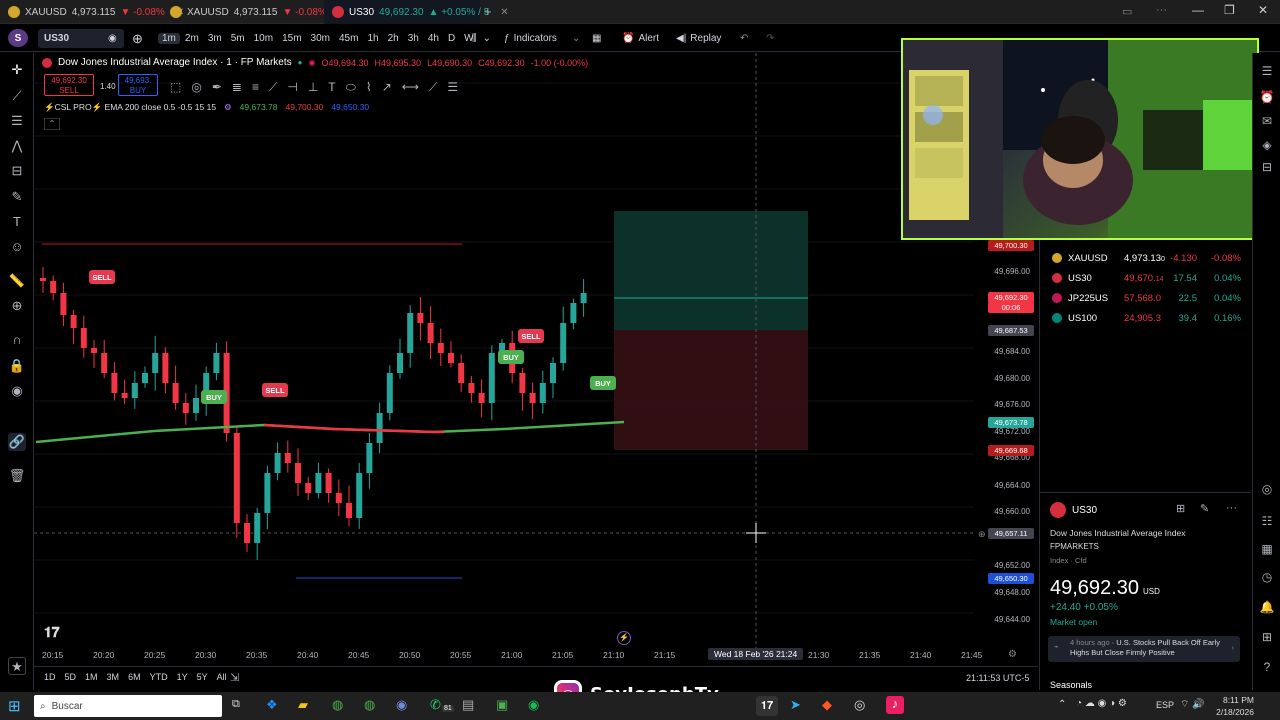 The height and width of the screenshot is (720, 1280). I want to click on arrow-tool-icon: ↗, so click(387, 87).